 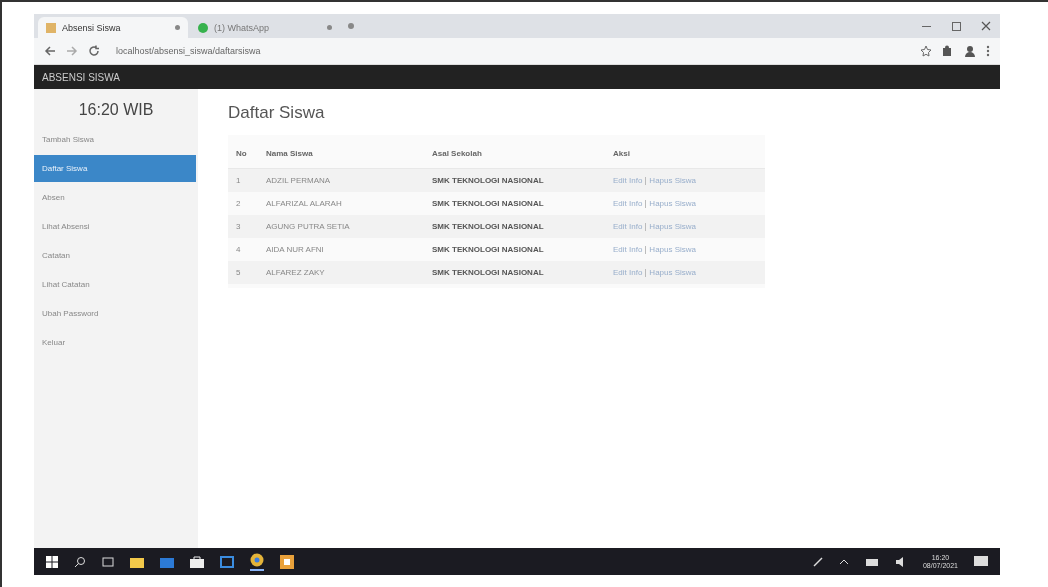 What do you see at coordinates (116, 284) in the screenshot?
I see `sidebar-item: Lihat Catatan` at bounding box center [116, 284].